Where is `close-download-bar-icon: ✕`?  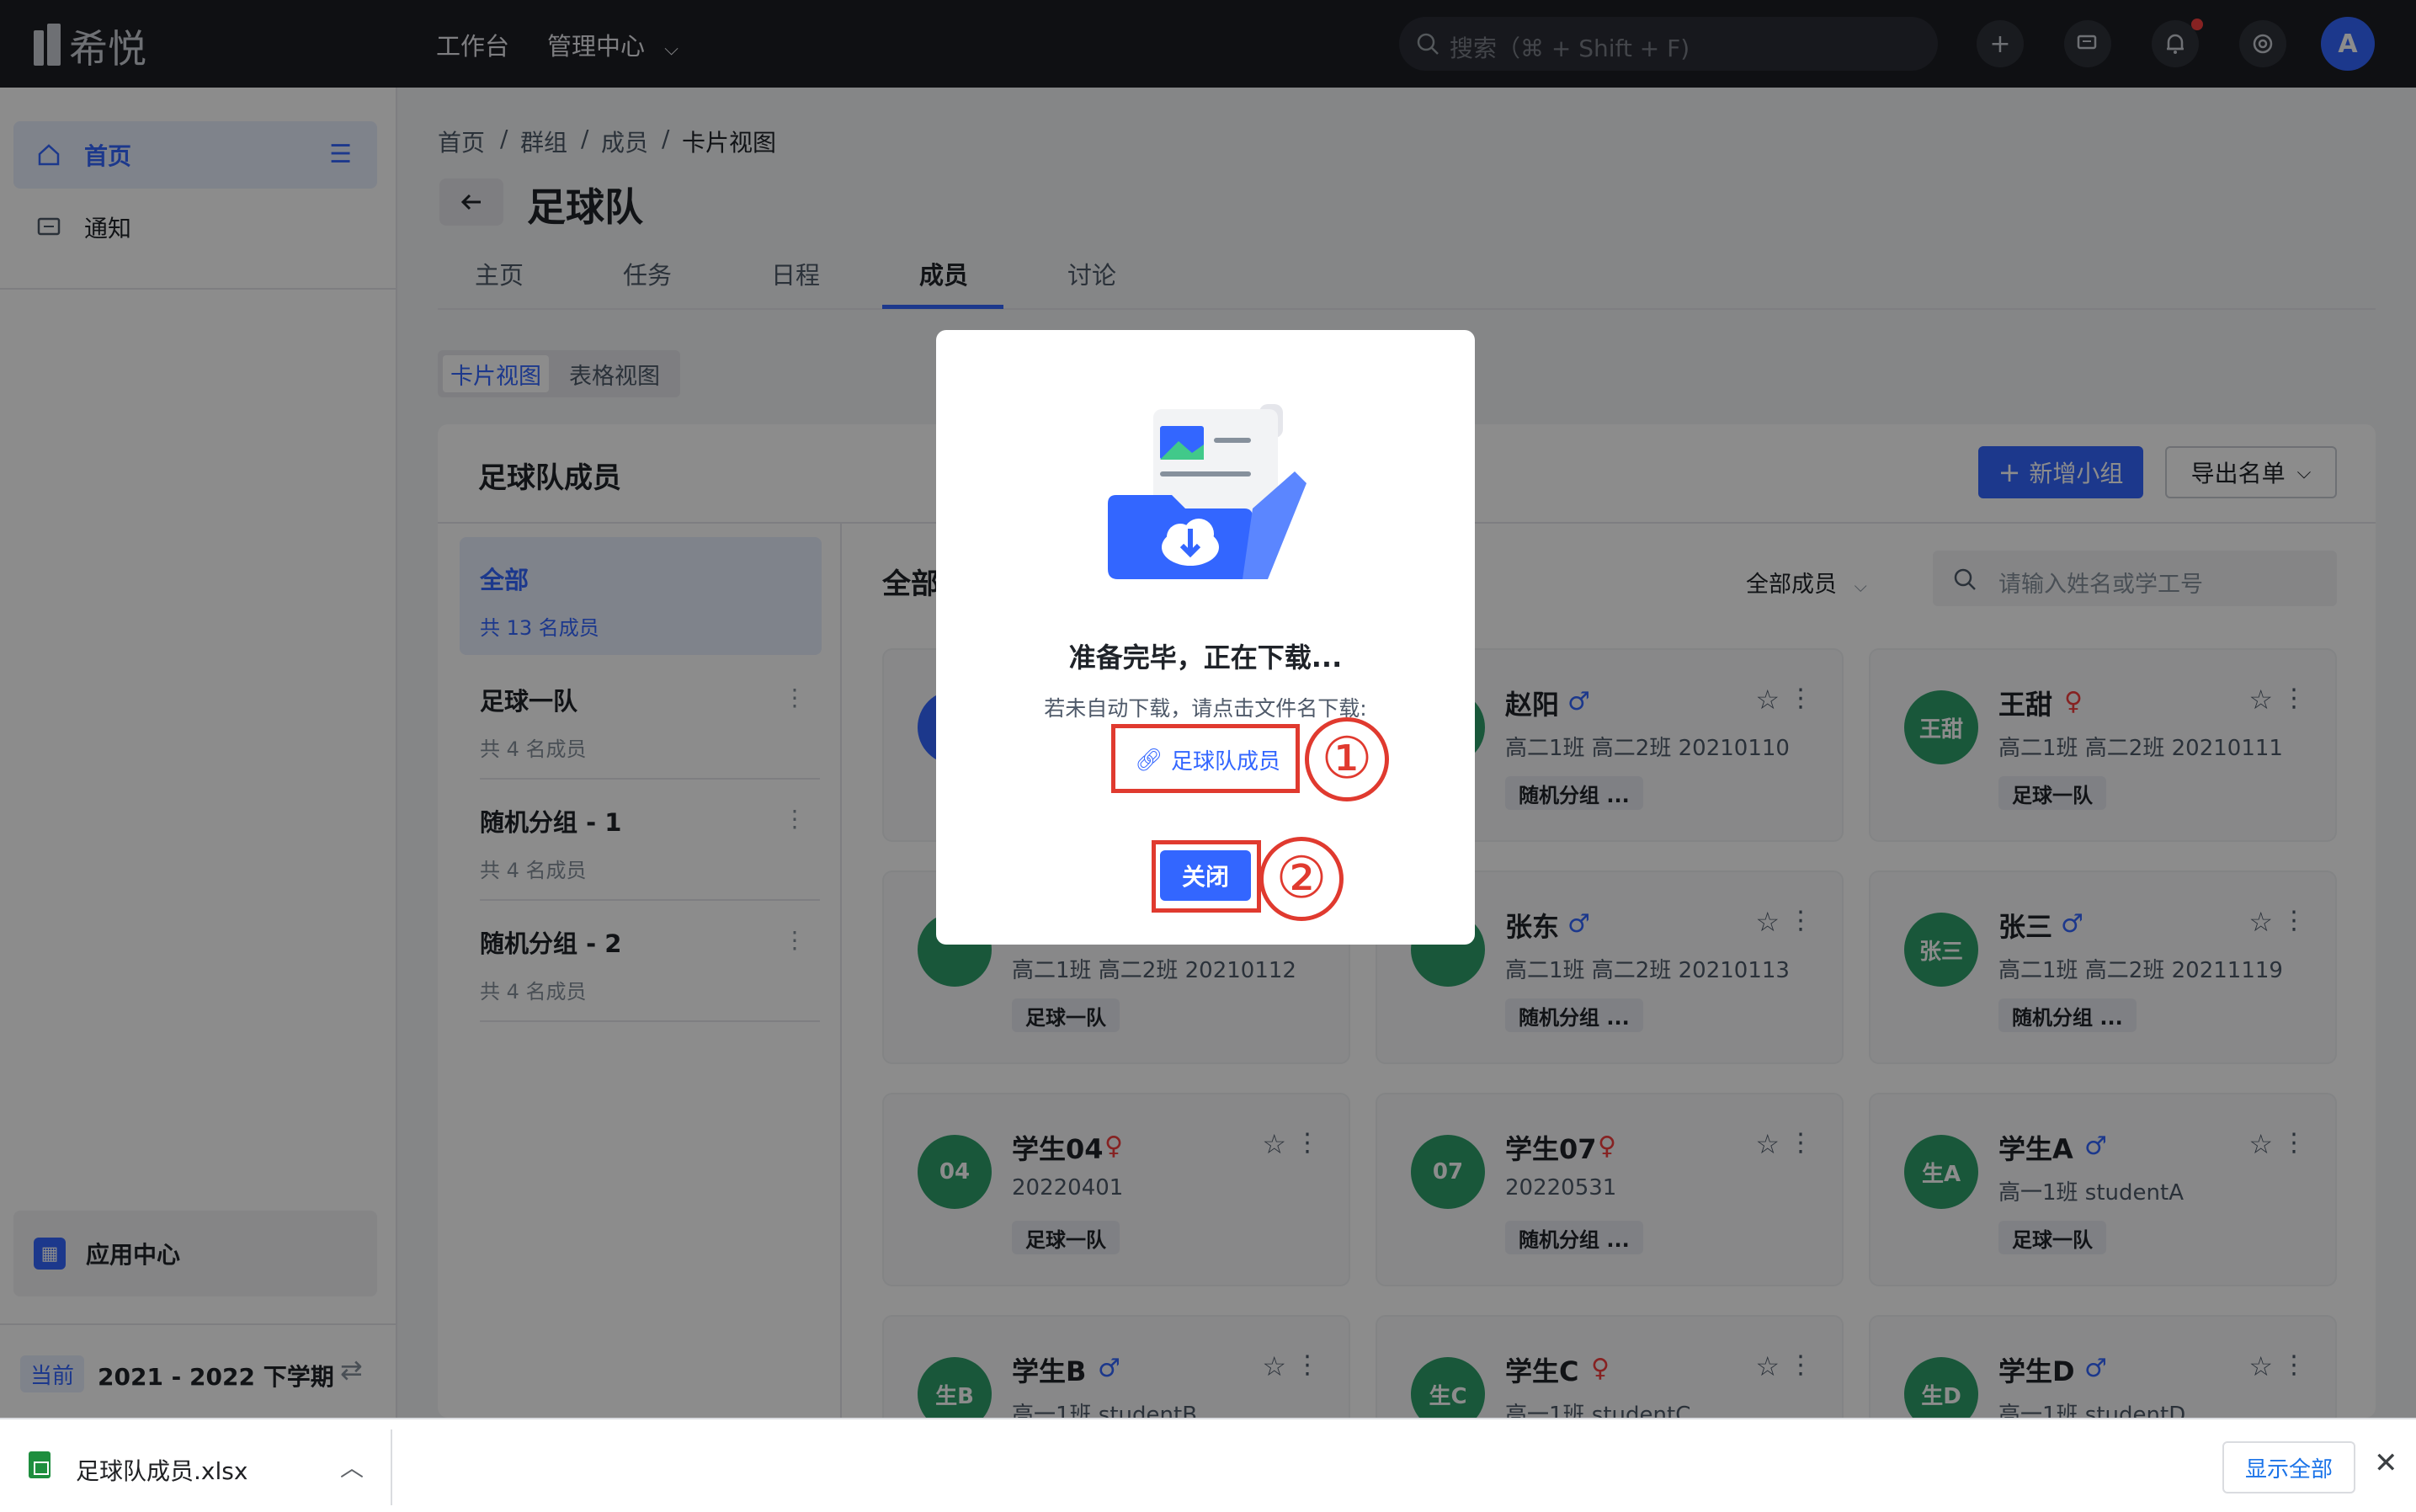
close-download-bar-icon: ✕ is located at coordinates (2386, 1463).